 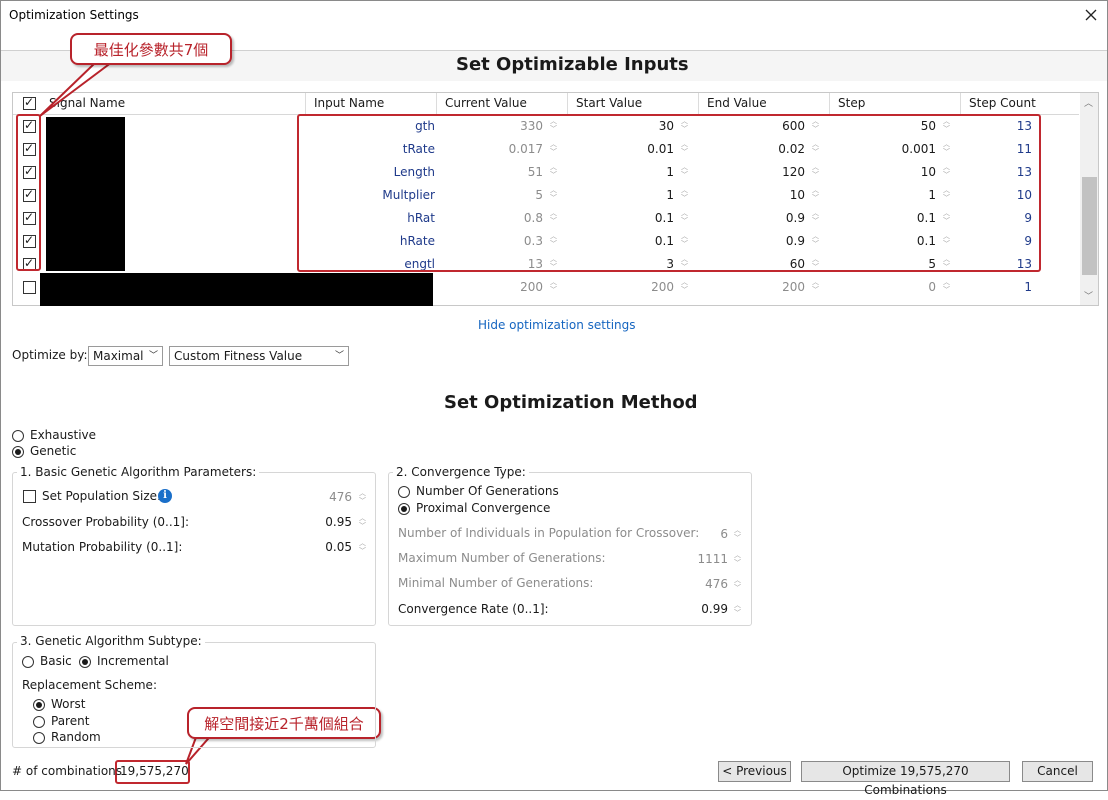 What do you see at coordinates (151, 49) in the screenshot?
I see `params-callout: 最佳化參數共7個` at bounding box center [151, 49].